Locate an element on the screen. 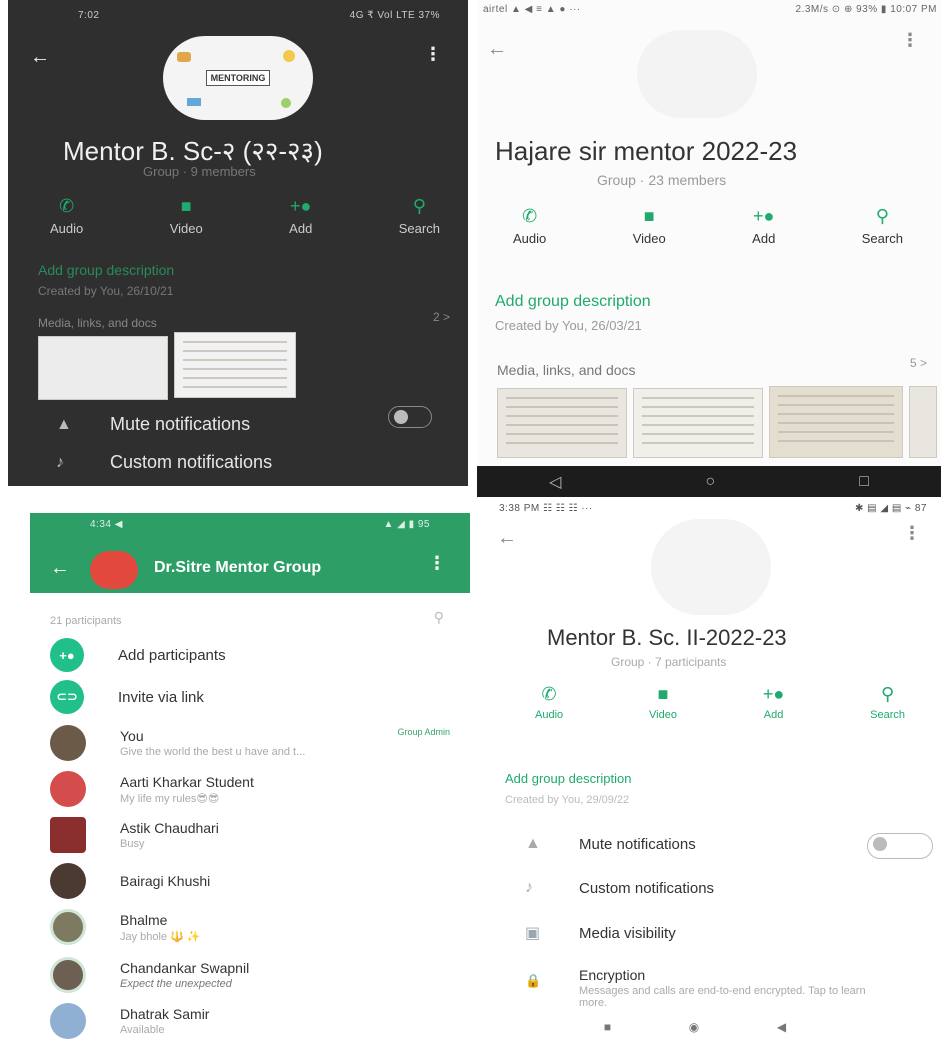 The width and height of the screenshot is (941, 1044). participant-row: Aarti Kharkar Student My life my rules😎😎 is located at coordinates (250, 789).